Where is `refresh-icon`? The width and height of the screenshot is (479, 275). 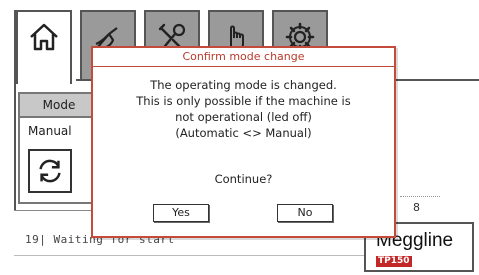
refresh-icon is located at coordinates (50, 171).